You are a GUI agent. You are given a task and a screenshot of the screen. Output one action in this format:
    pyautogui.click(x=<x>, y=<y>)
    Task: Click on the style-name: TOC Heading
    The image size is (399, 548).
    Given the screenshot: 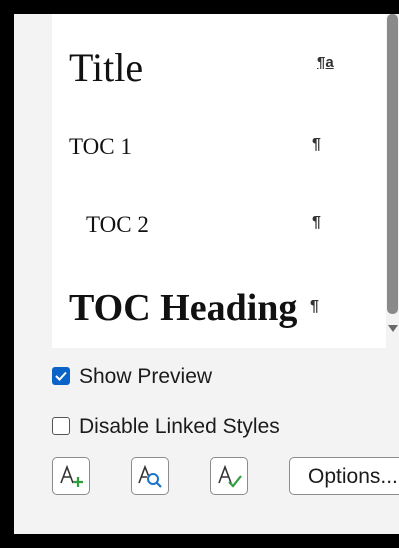 What is the action you would take?
    pyautogui.click(x=183, y=308)
    